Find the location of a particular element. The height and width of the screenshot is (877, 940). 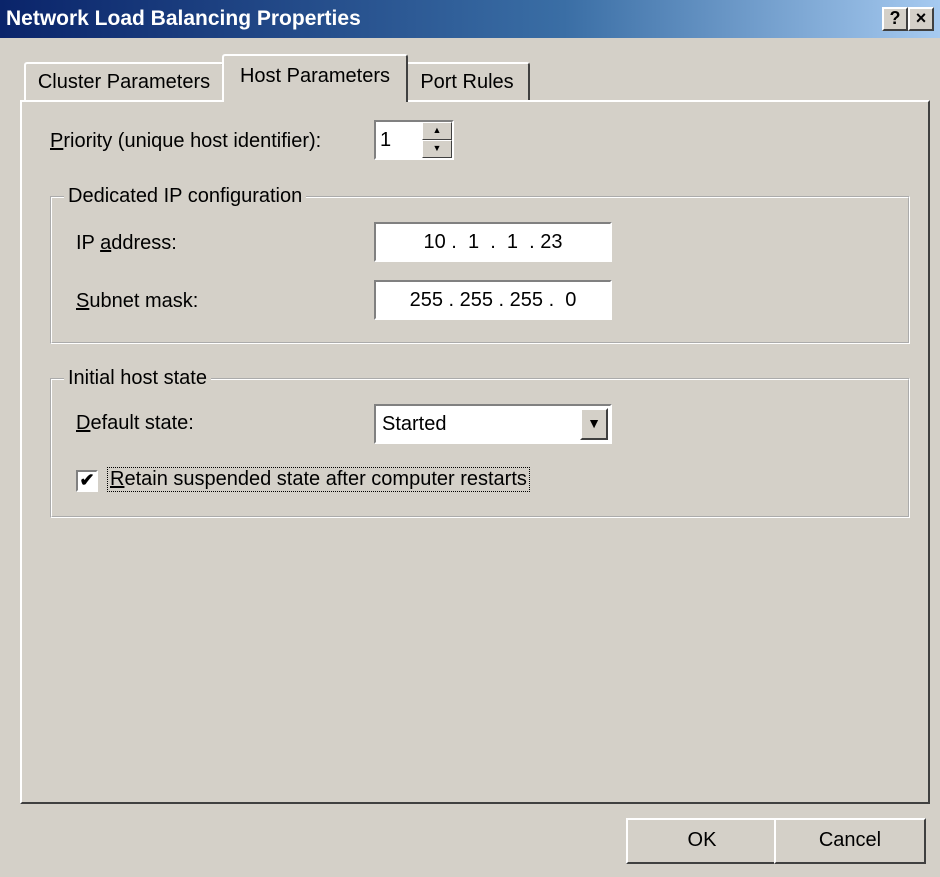

spin-up-button: ▲ is located at coordinates (437, 131).